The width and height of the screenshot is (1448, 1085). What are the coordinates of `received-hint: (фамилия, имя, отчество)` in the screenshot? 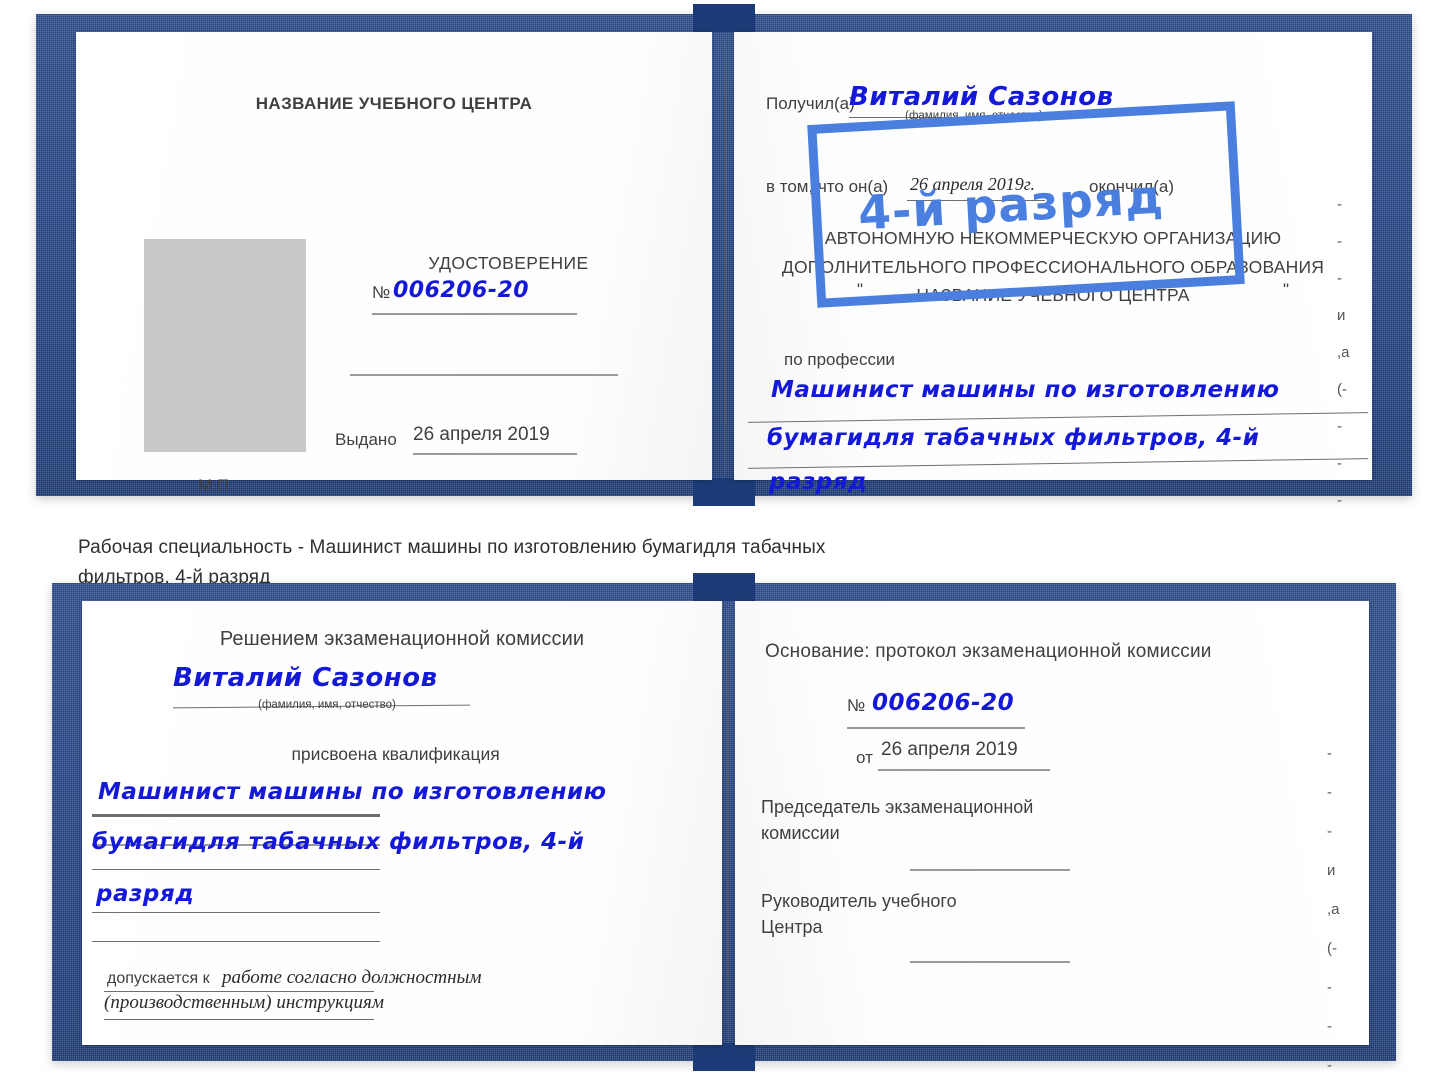 It's located at (974, 116).